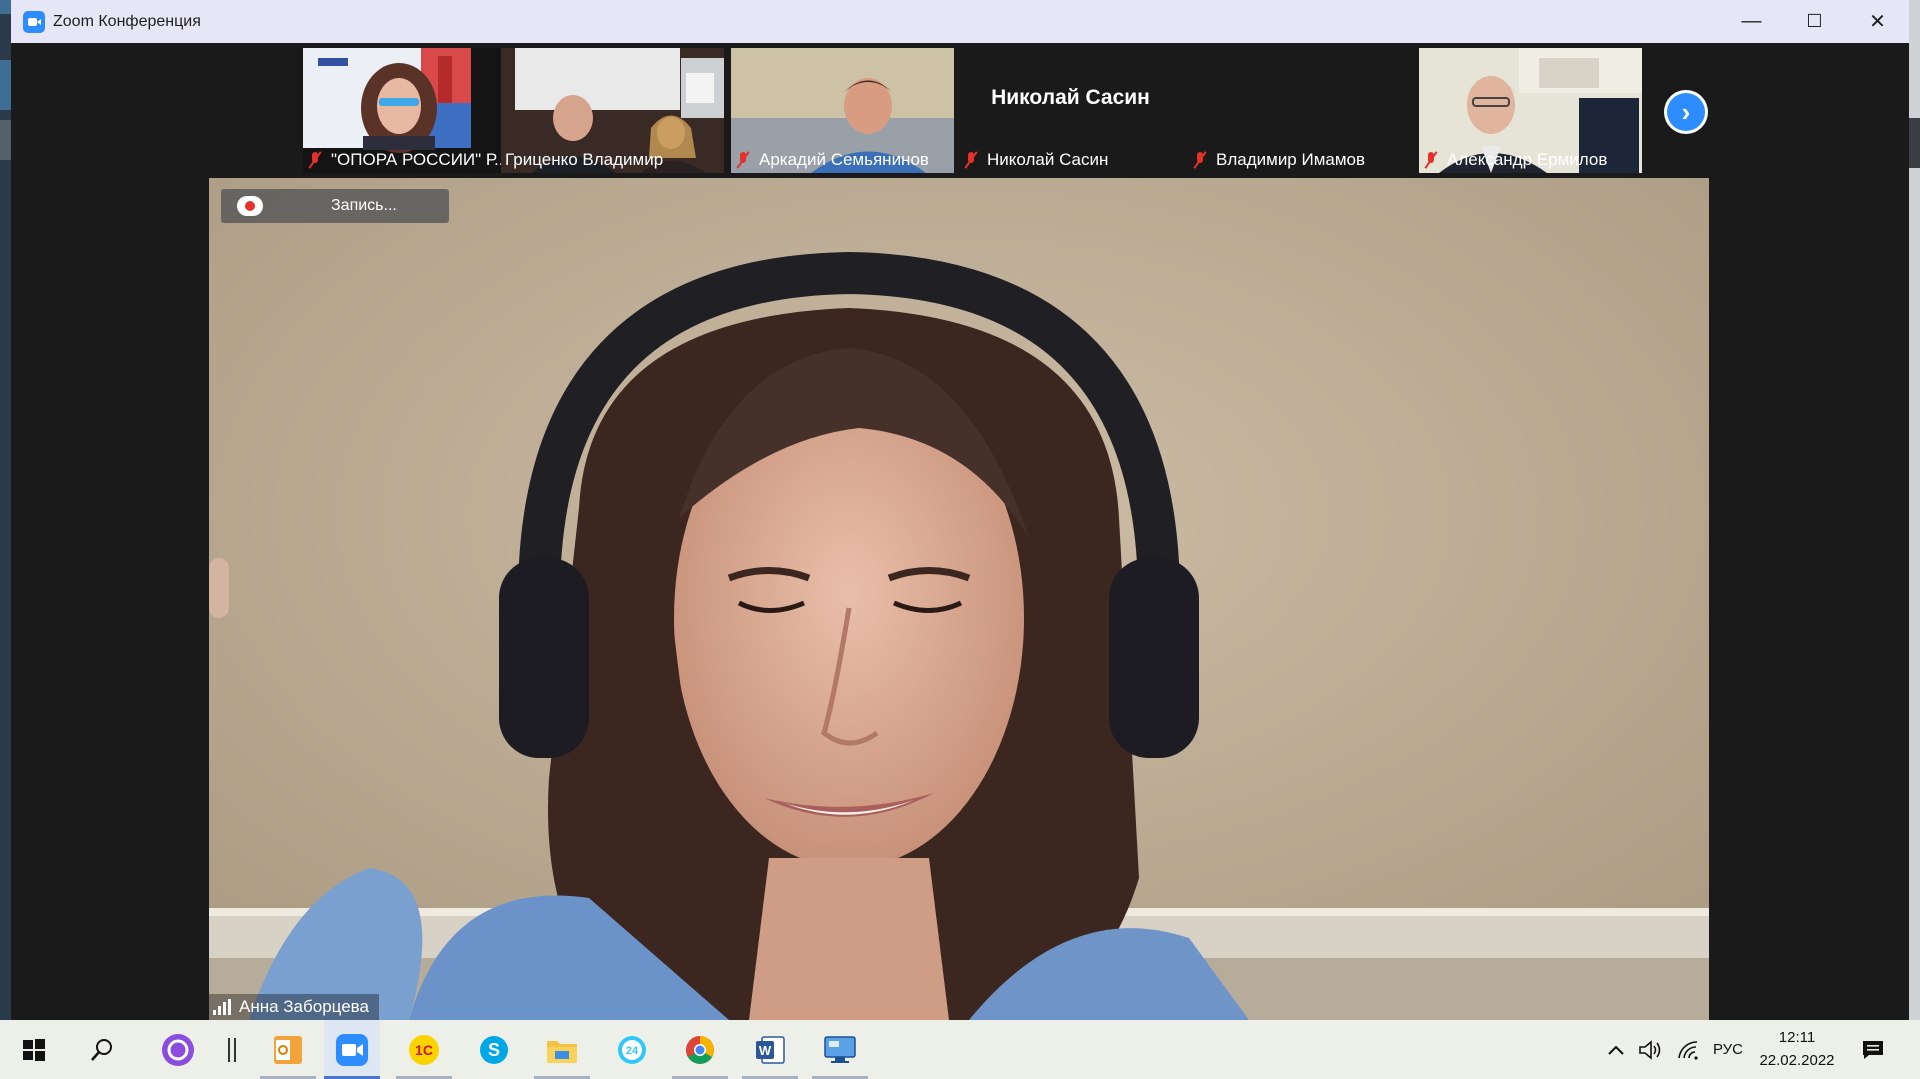 The height and width of the screenshot is (1079, 1920). I want to click on taskbar-app-explorer, so click(562, 1049).